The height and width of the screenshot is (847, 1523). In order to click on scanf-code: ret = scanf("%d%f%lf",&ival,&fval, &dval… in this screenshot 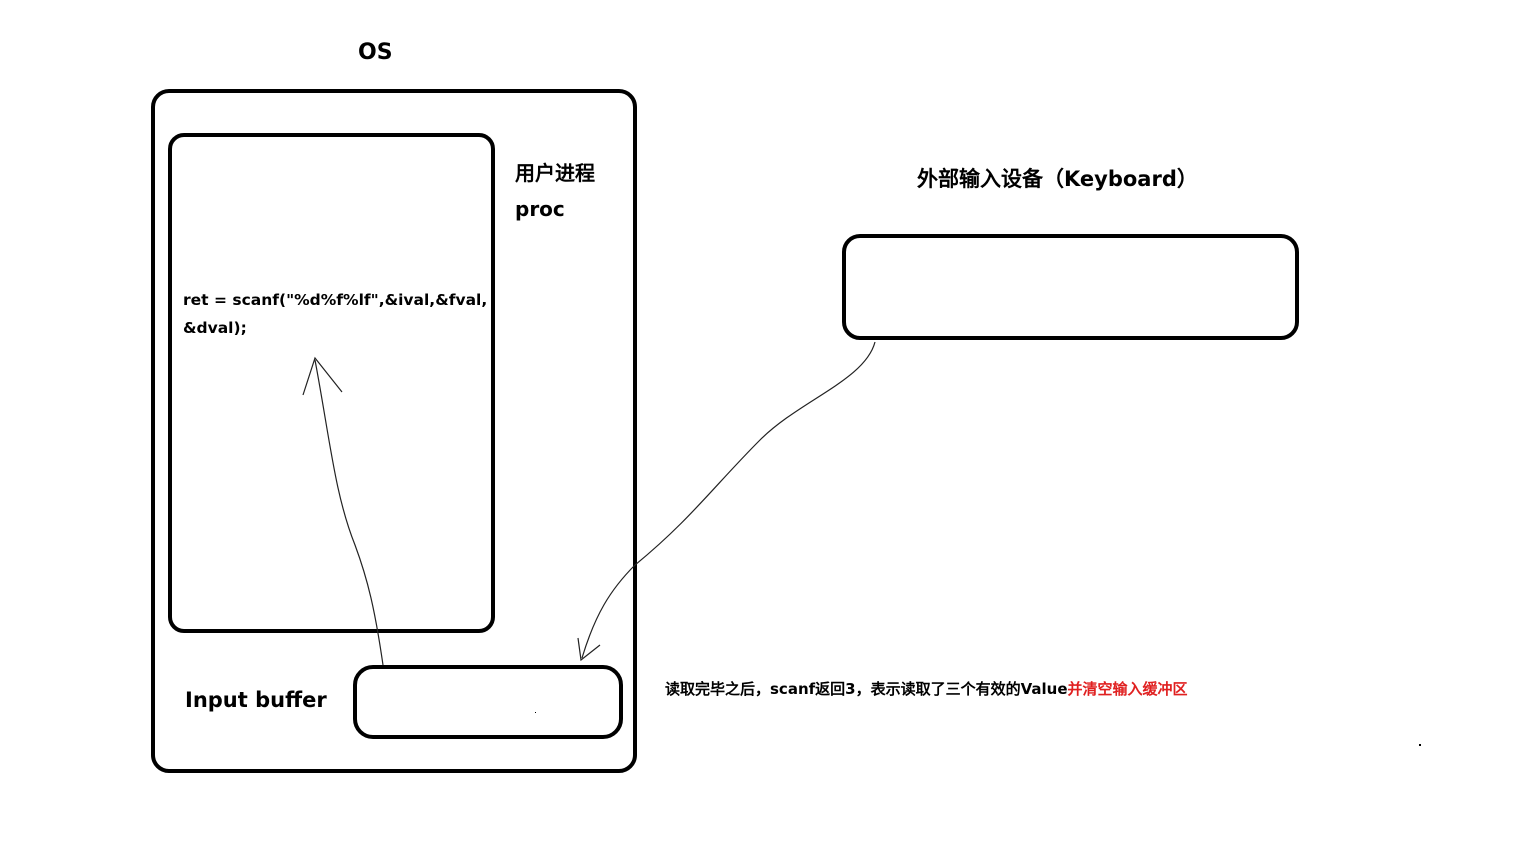, I will do `click(335, 314)`.